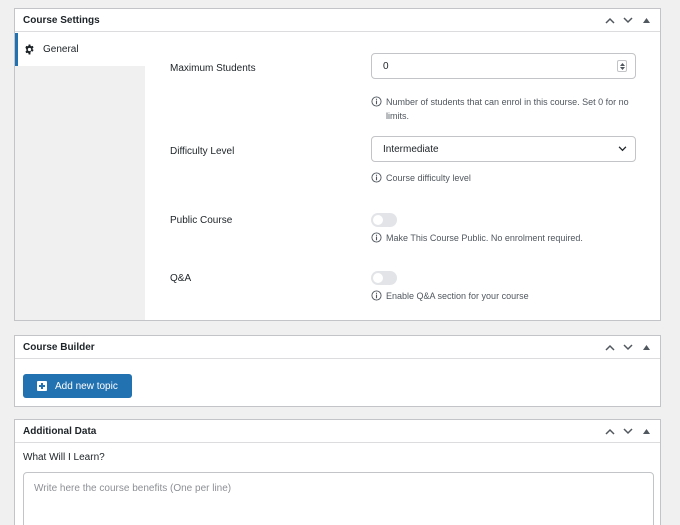 The width and height of the screenshot is (680, 525). Describe the element at coordinates (384, 278) in the screenshot. I see `qa-toggle` at that location.